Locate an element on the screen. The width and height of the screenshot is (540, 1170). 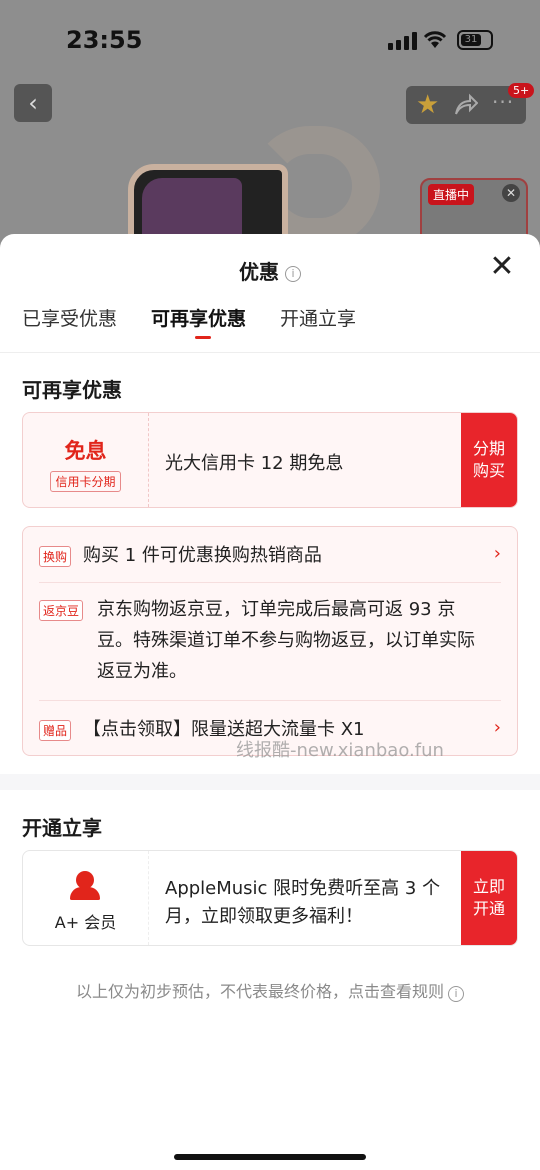
battery-icon: 31 is located at coordinates (475, 40).